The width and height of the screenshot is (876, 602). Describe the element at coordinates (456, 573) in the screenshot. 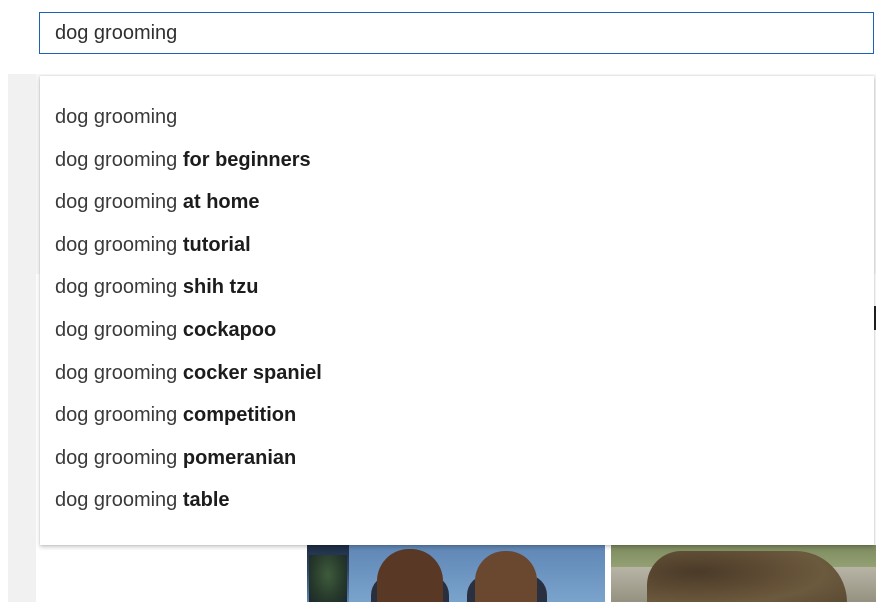

I see `video-thumbnail-anime` at that location.